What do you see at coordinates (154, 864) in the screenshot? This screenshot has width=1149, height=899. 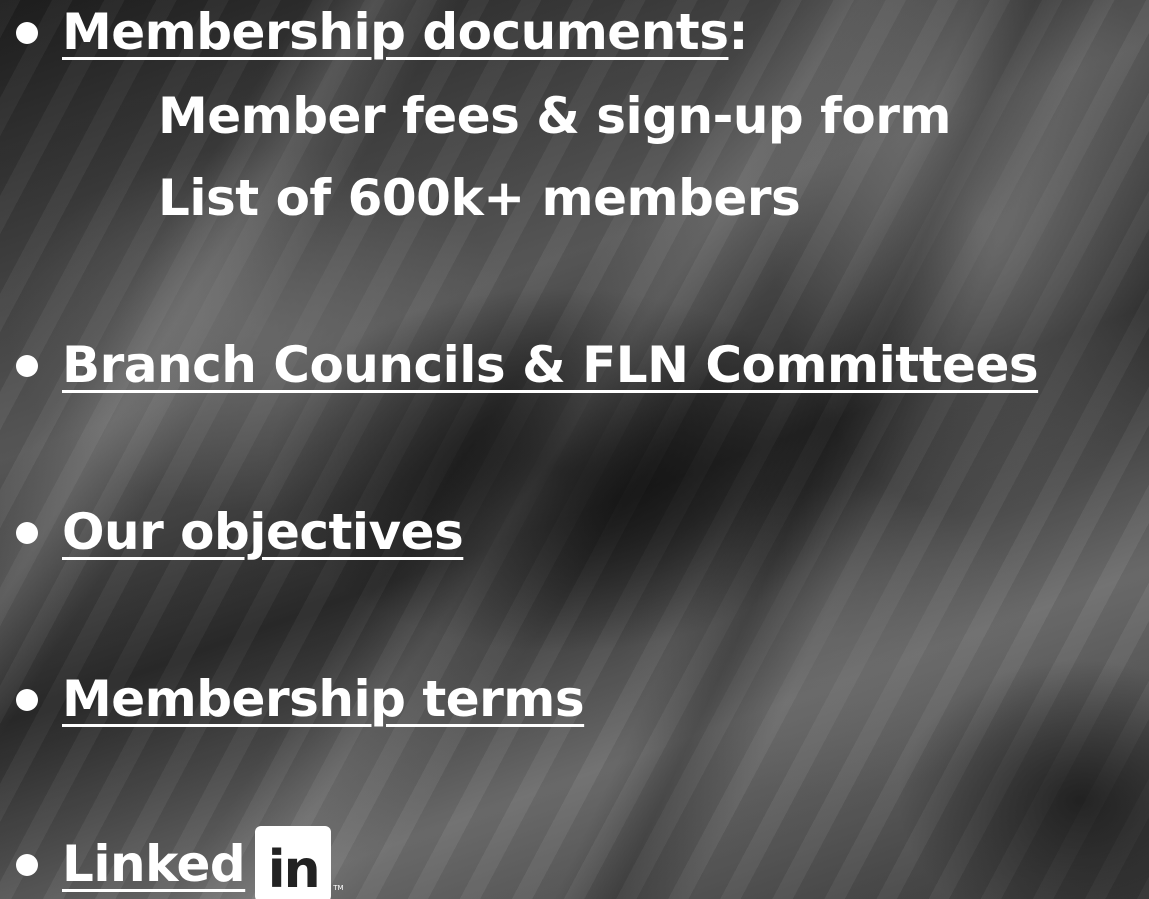 I see `linkedin-link: Linked` at bounding box center [154, 864].